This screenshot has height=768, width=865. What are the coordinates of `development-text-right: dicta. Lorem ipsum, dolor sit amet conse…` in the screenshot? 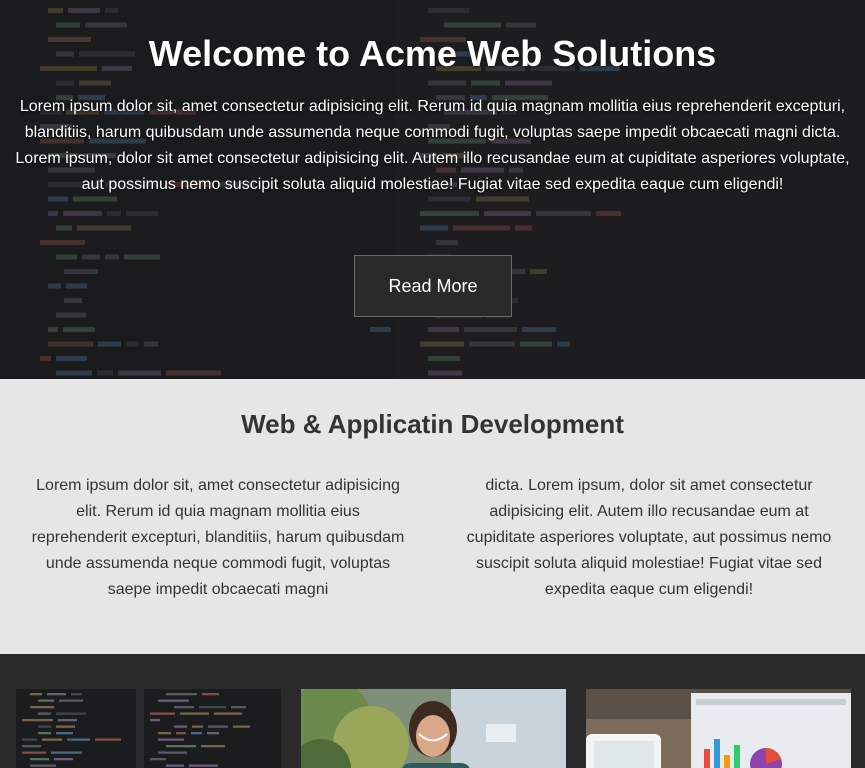 It's located at (649, 537).